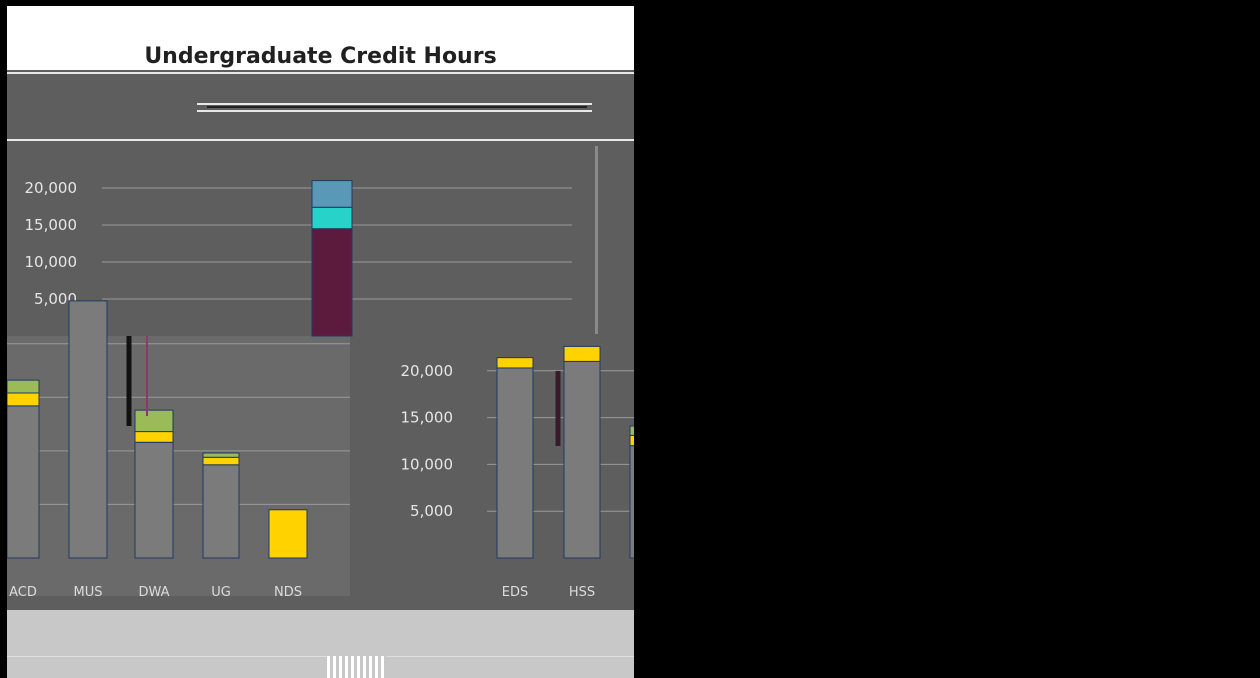  I want to click on category-label: EDS, so click(515, 592).